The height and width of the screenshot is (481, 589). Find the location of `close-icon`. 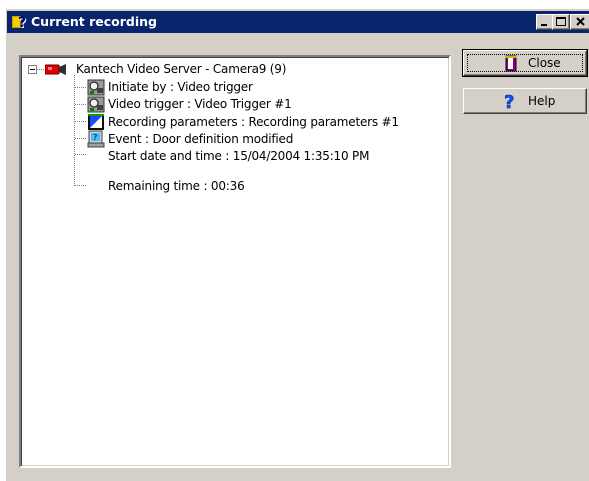

close-icon is located at coordinates (580, 21).